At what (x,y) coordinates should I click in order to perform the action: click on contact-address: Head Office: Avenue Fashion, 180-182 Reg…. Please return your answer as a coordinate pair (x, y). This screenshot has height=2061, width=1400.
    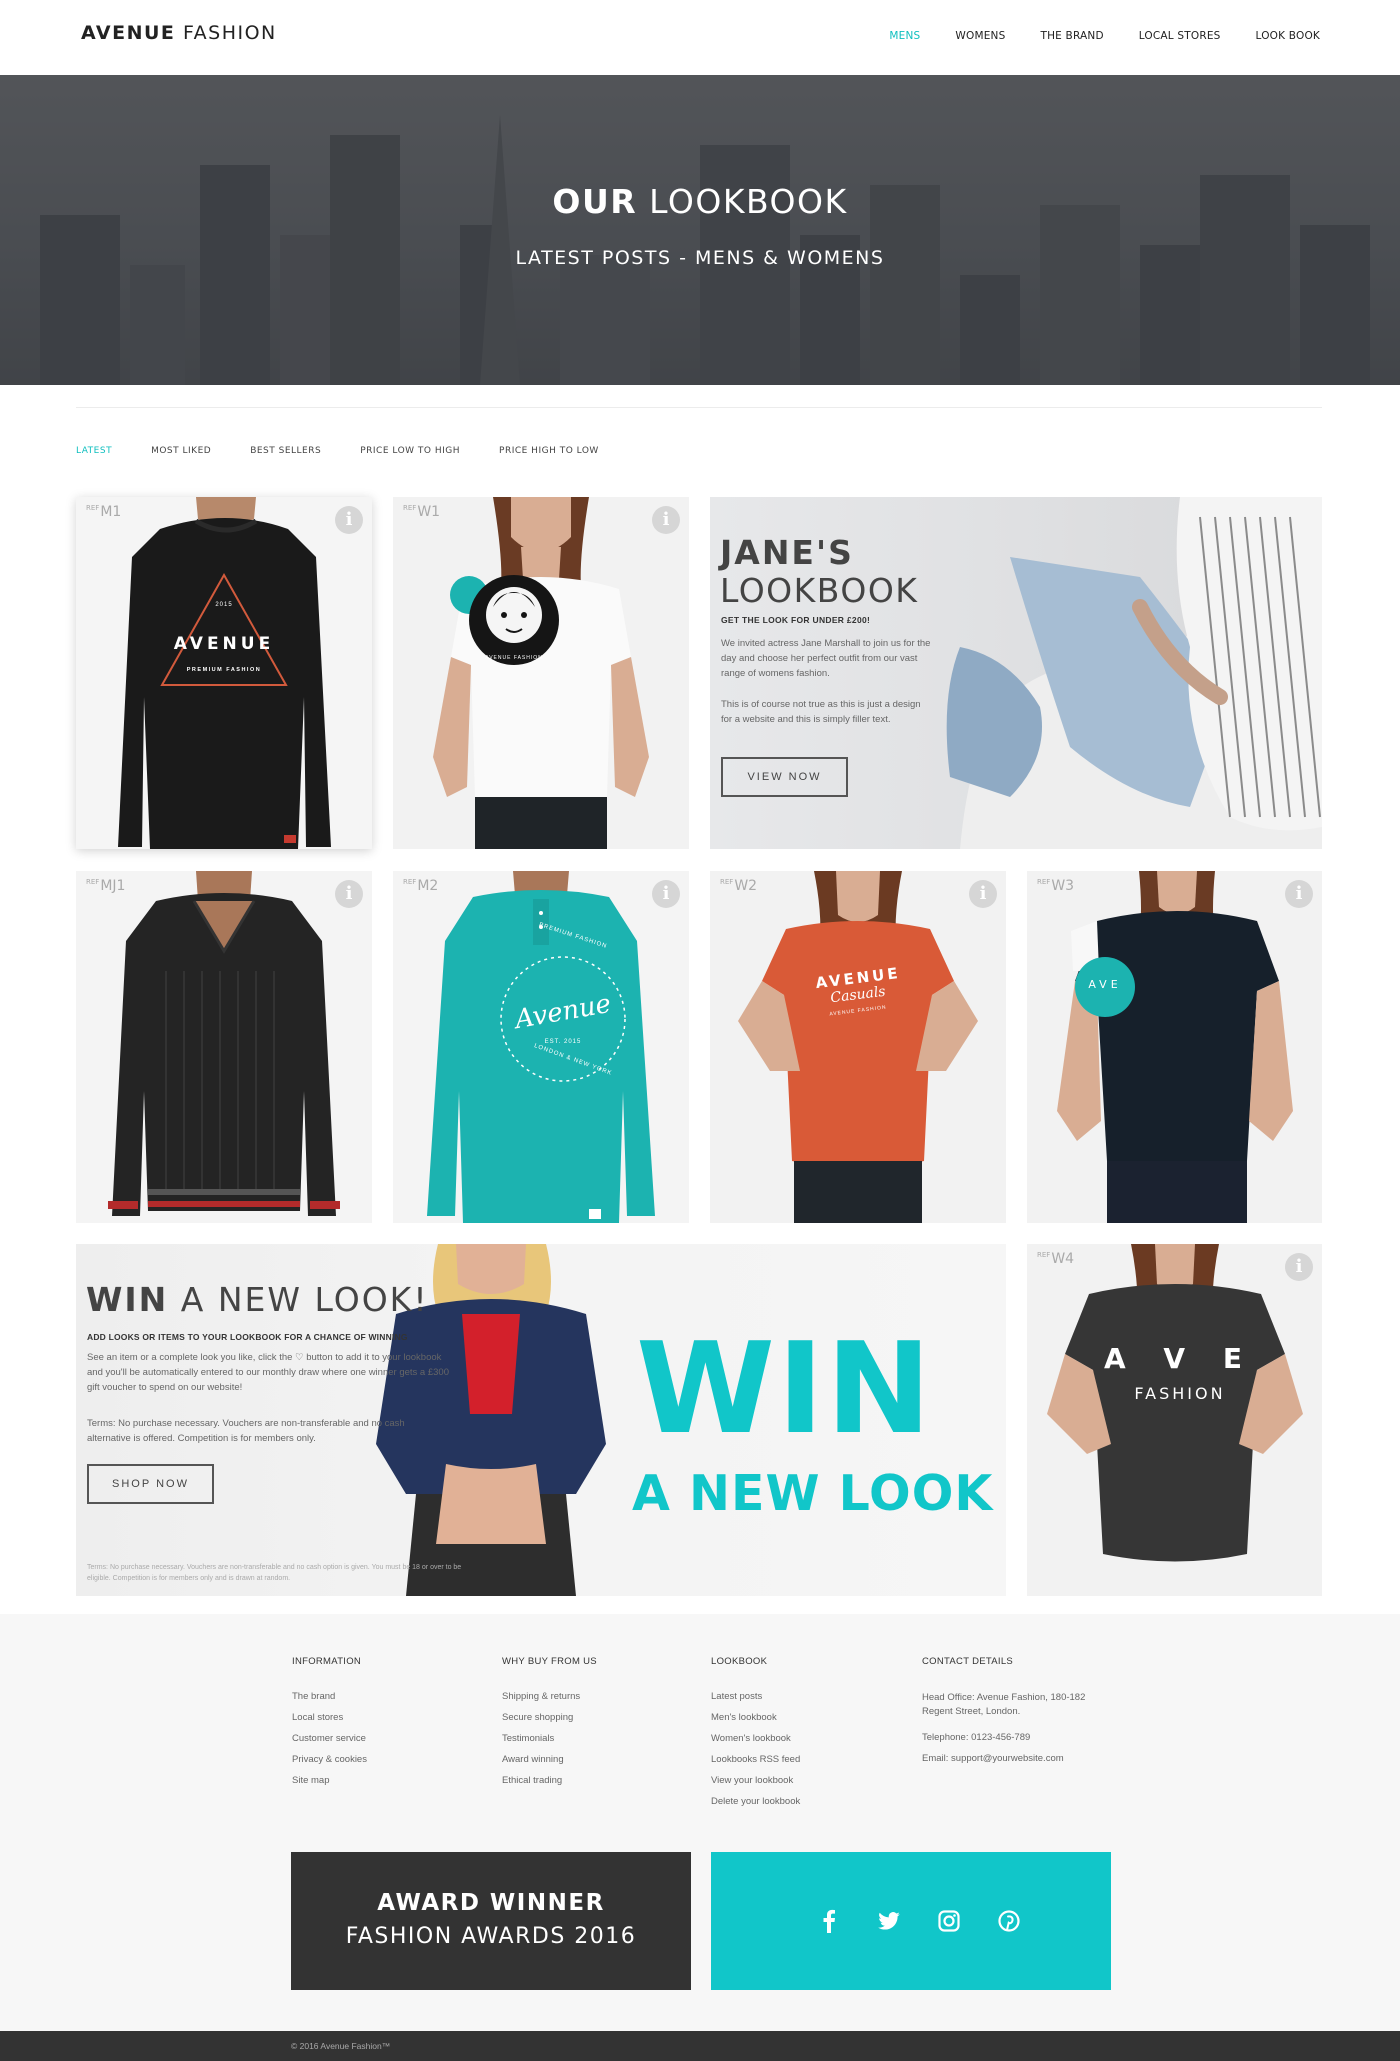
    Looking at the image, I should click on (1004, 1704).